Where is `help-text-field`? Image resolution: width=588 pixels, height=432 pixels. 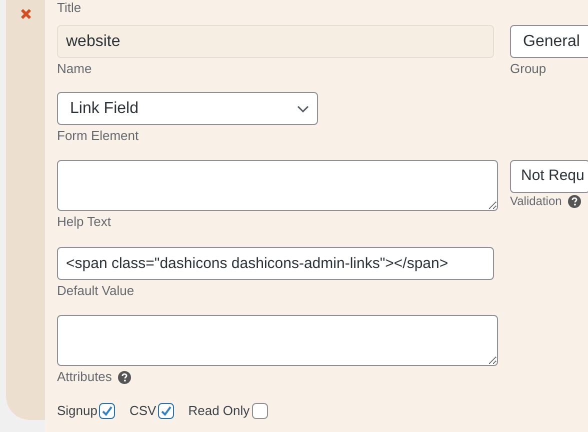 help-text-field is located at coordinates (277, 185).